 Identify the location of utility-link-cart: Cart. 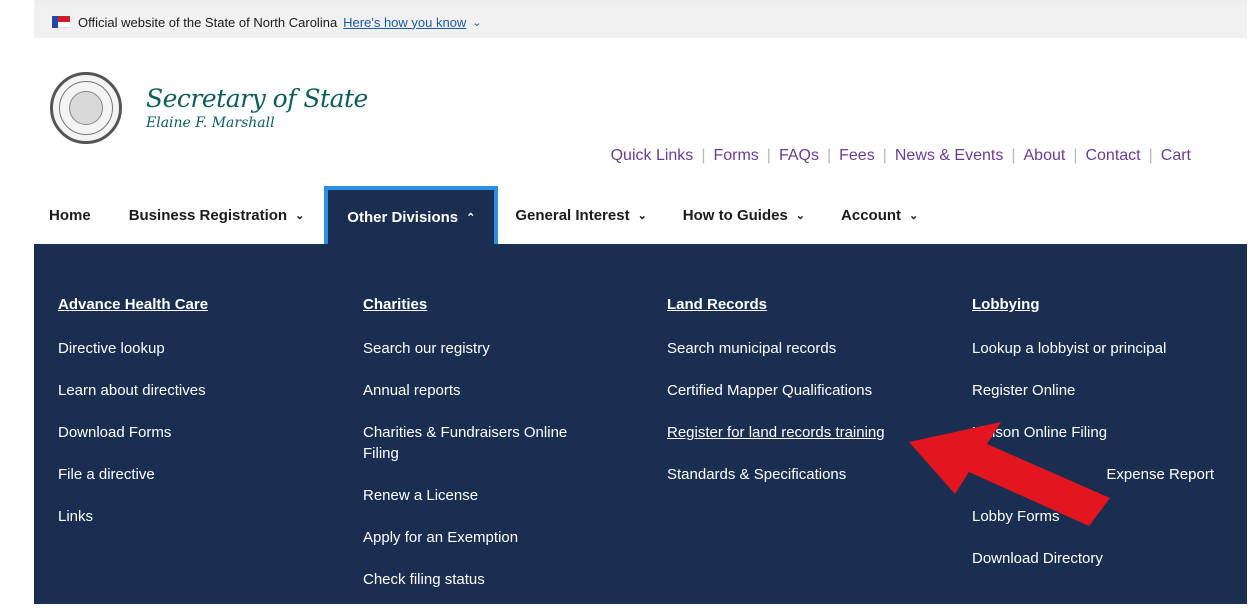
(1176, 156).